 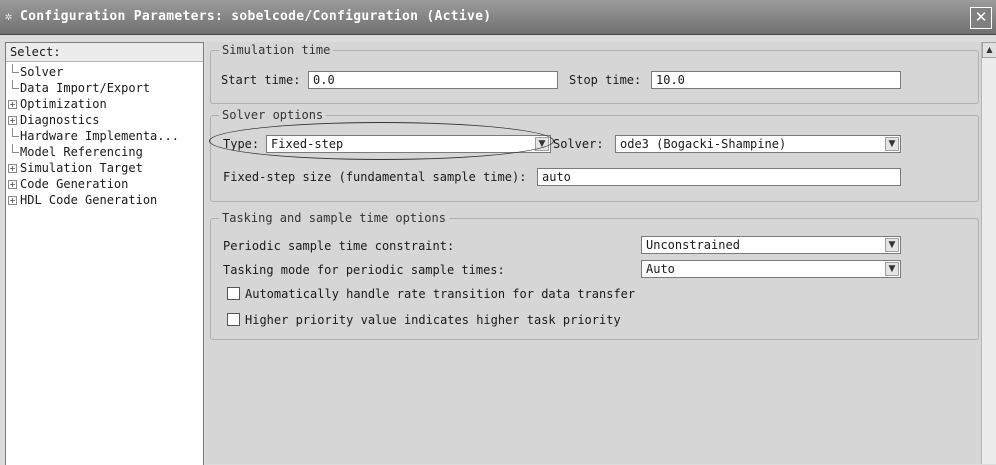 What do you see at coordinates (771, 269) in the screenshot?
I see `tasking-mode-select: Auto ▼` at bounding box center [771, 269].